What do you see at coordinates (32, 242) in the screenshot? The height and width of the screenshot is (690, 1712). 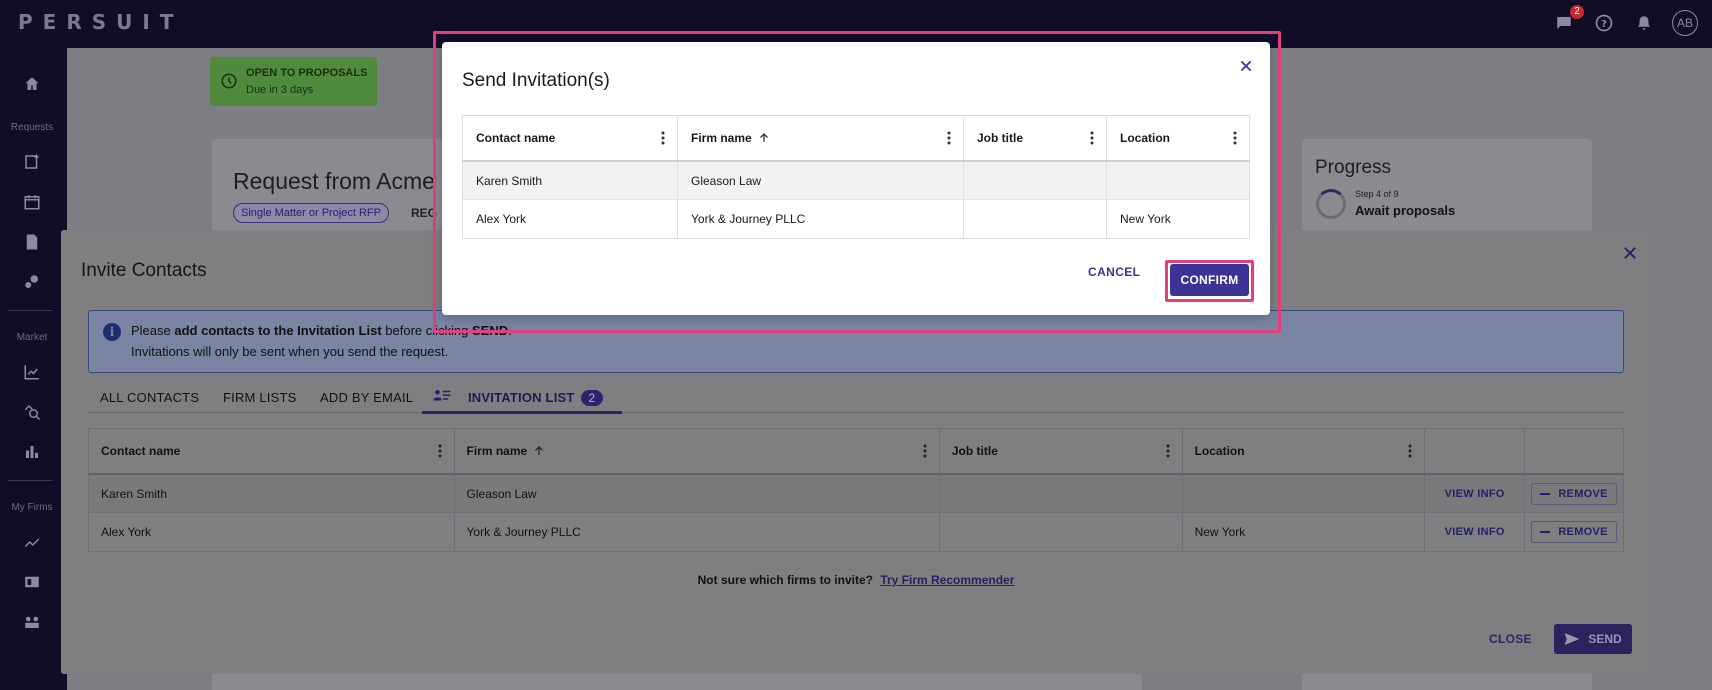 I see `document-icon` at bounding box center [32, 242].